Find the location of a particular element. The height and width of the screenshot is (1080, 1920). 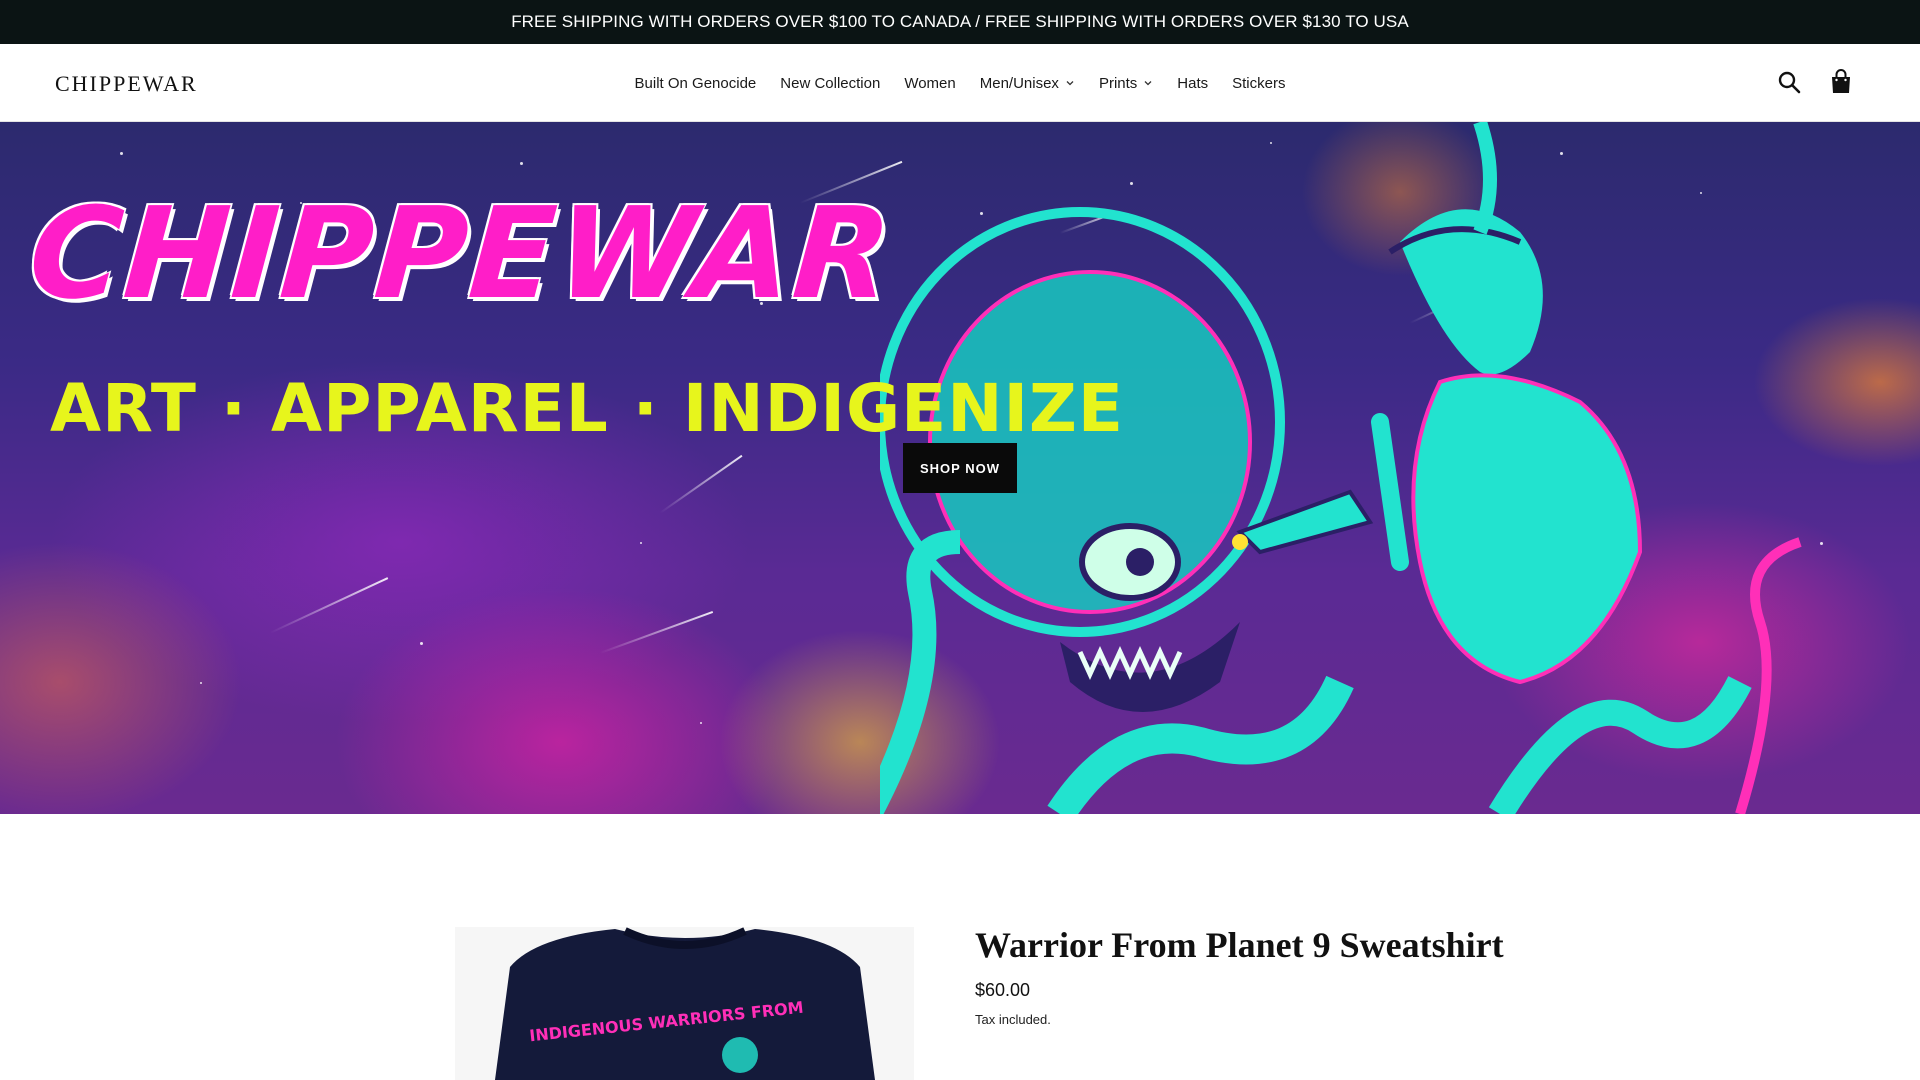

hero-subtitle: ART · APPAREL · INDIGENIZE is located at coordinates (587, 408).